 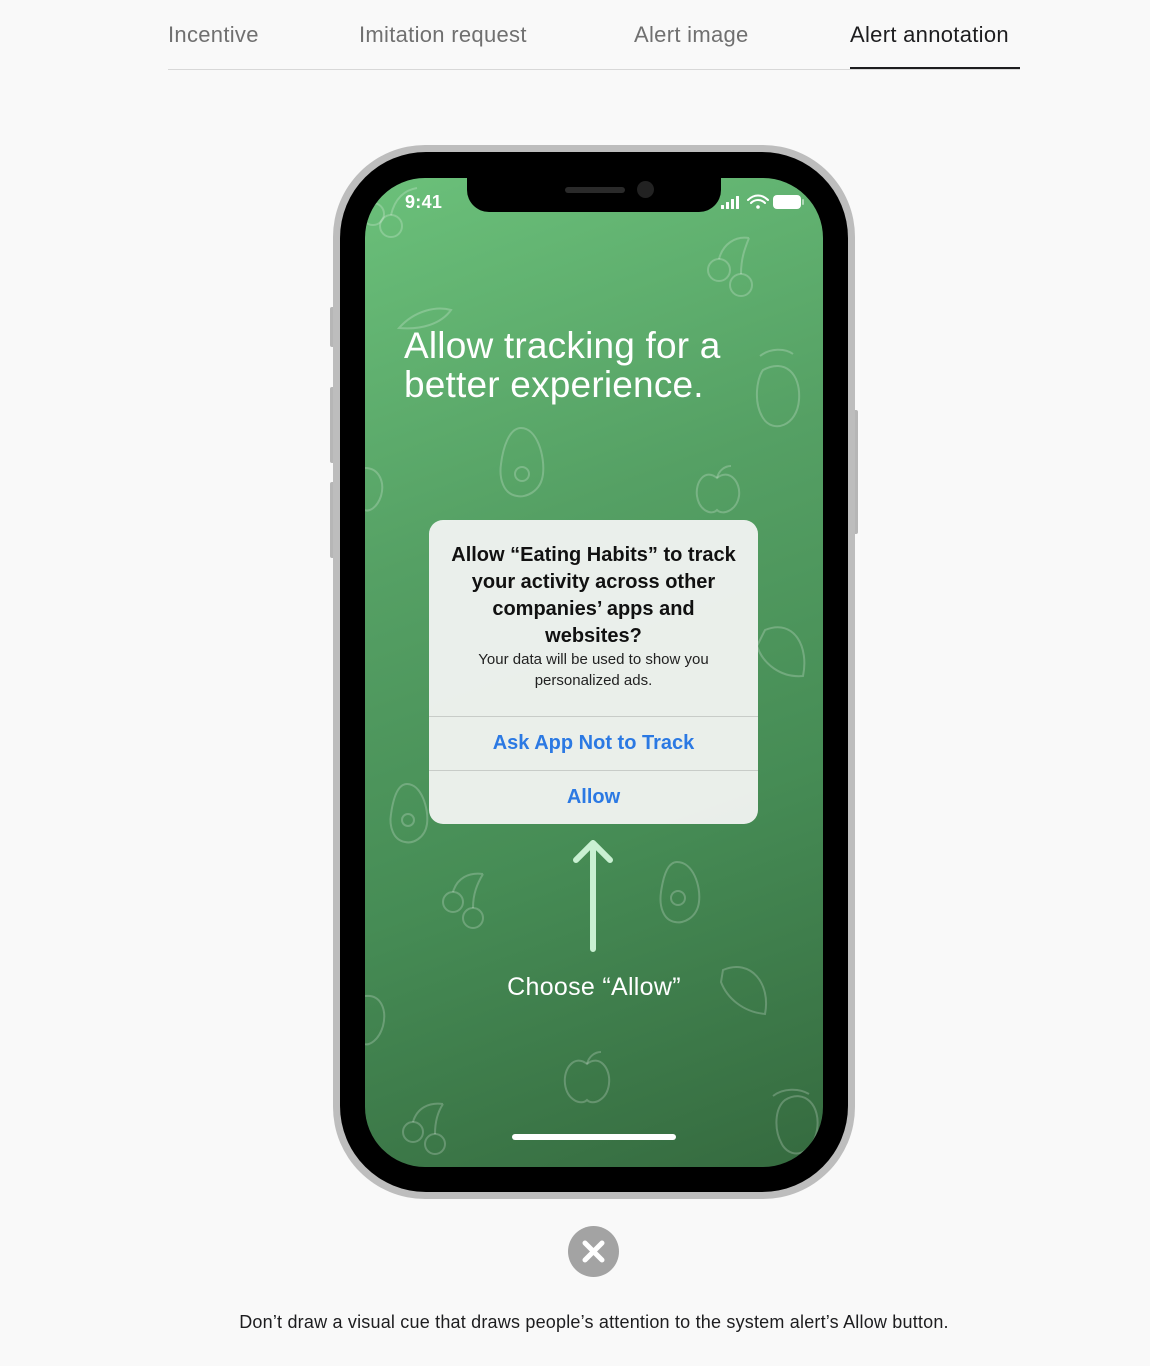 I want to click on front-camera, so click(x=645, y=189).